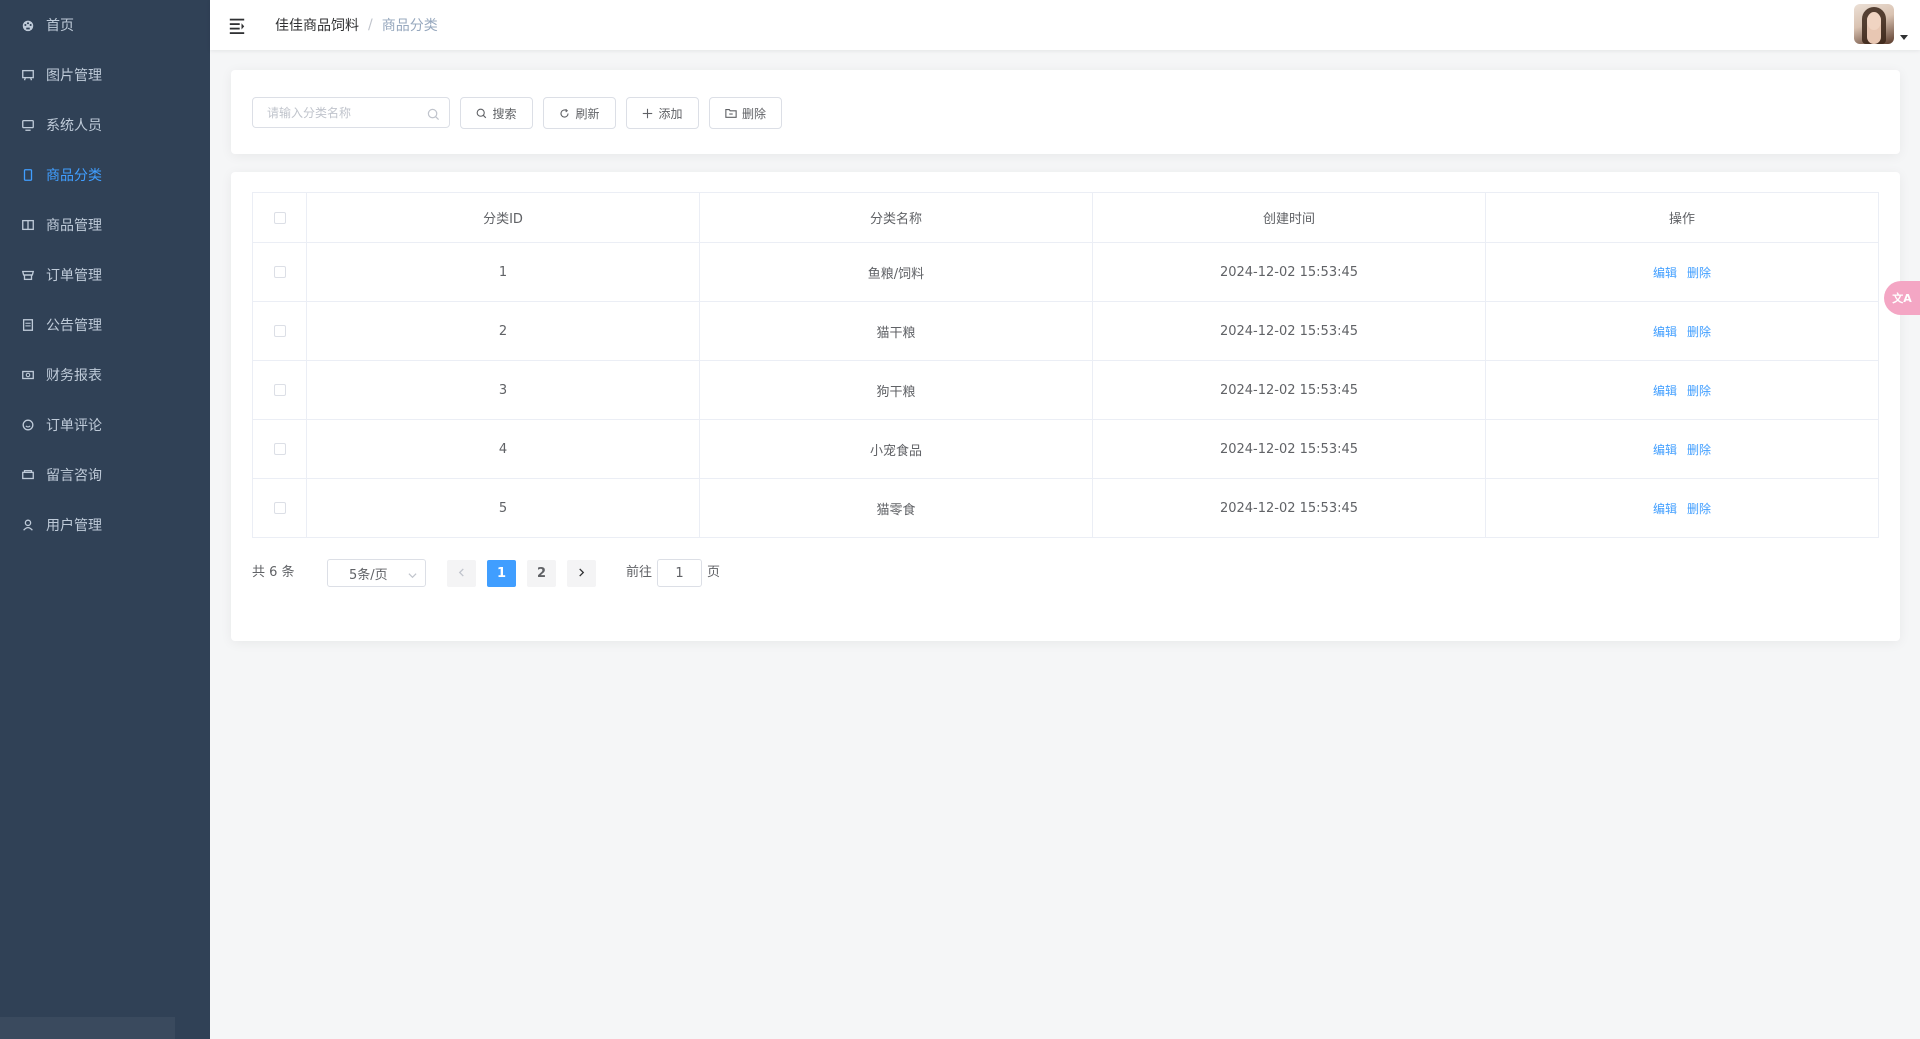 The image size is (1920, 1039). I want to click on batch-delete-button: 删除, so click(745, 113).